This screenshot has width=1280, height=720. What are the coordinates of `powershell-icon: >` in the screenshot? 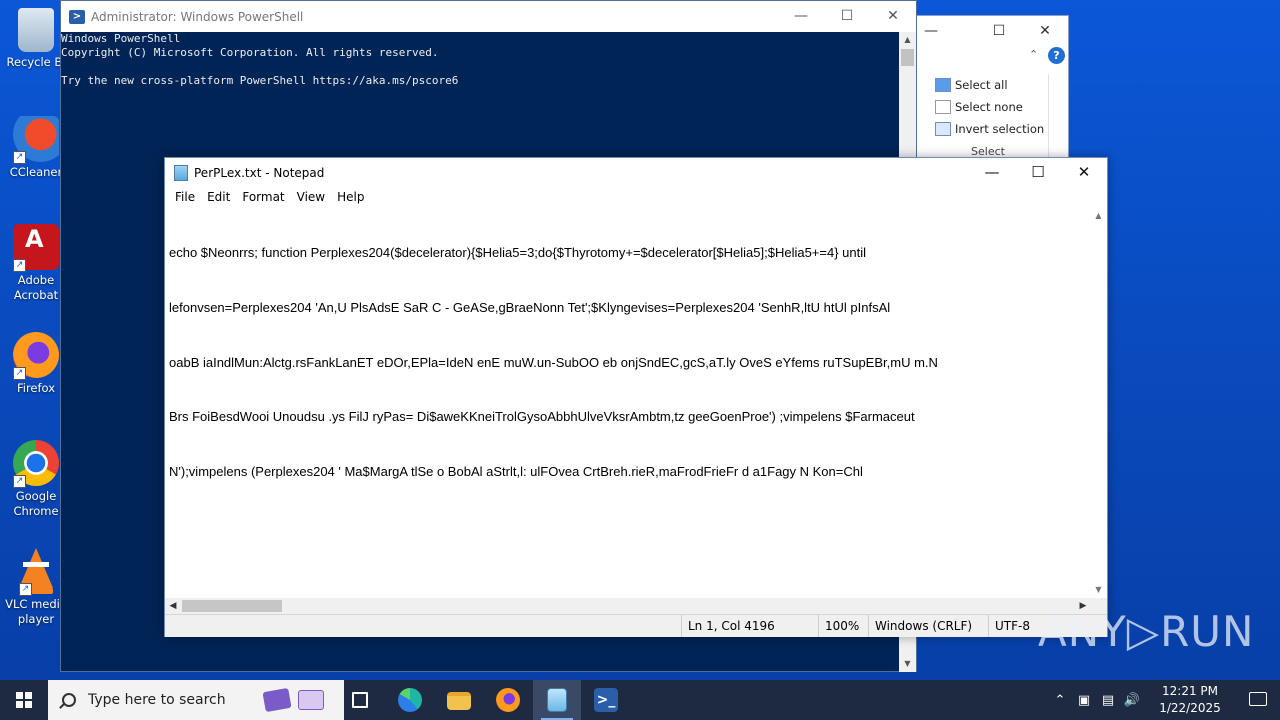 It's located at (77, 16).